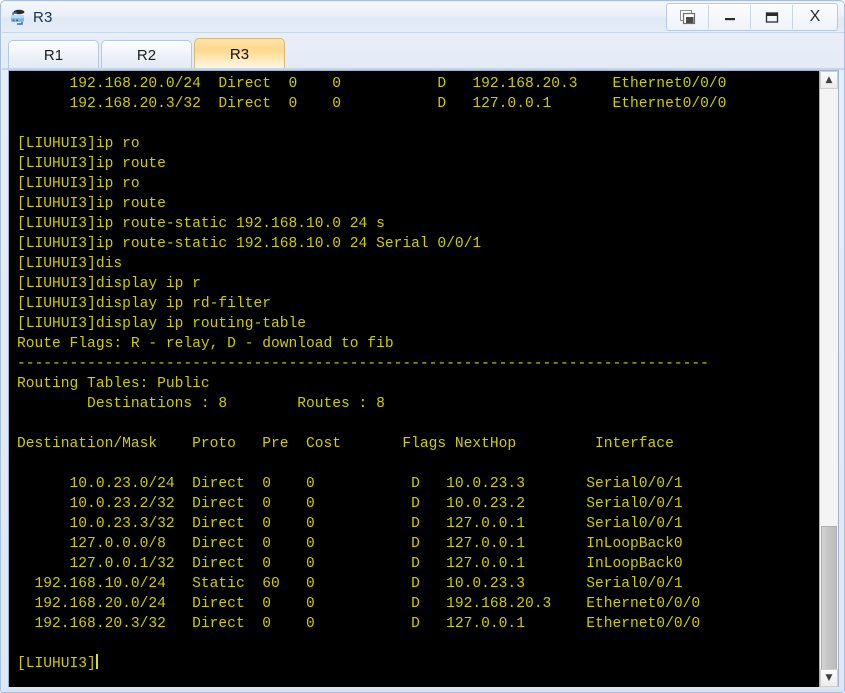  Describe the element at coordinates (423, 17) in the screenshot. I see `title-bar: R3 X` at that location.